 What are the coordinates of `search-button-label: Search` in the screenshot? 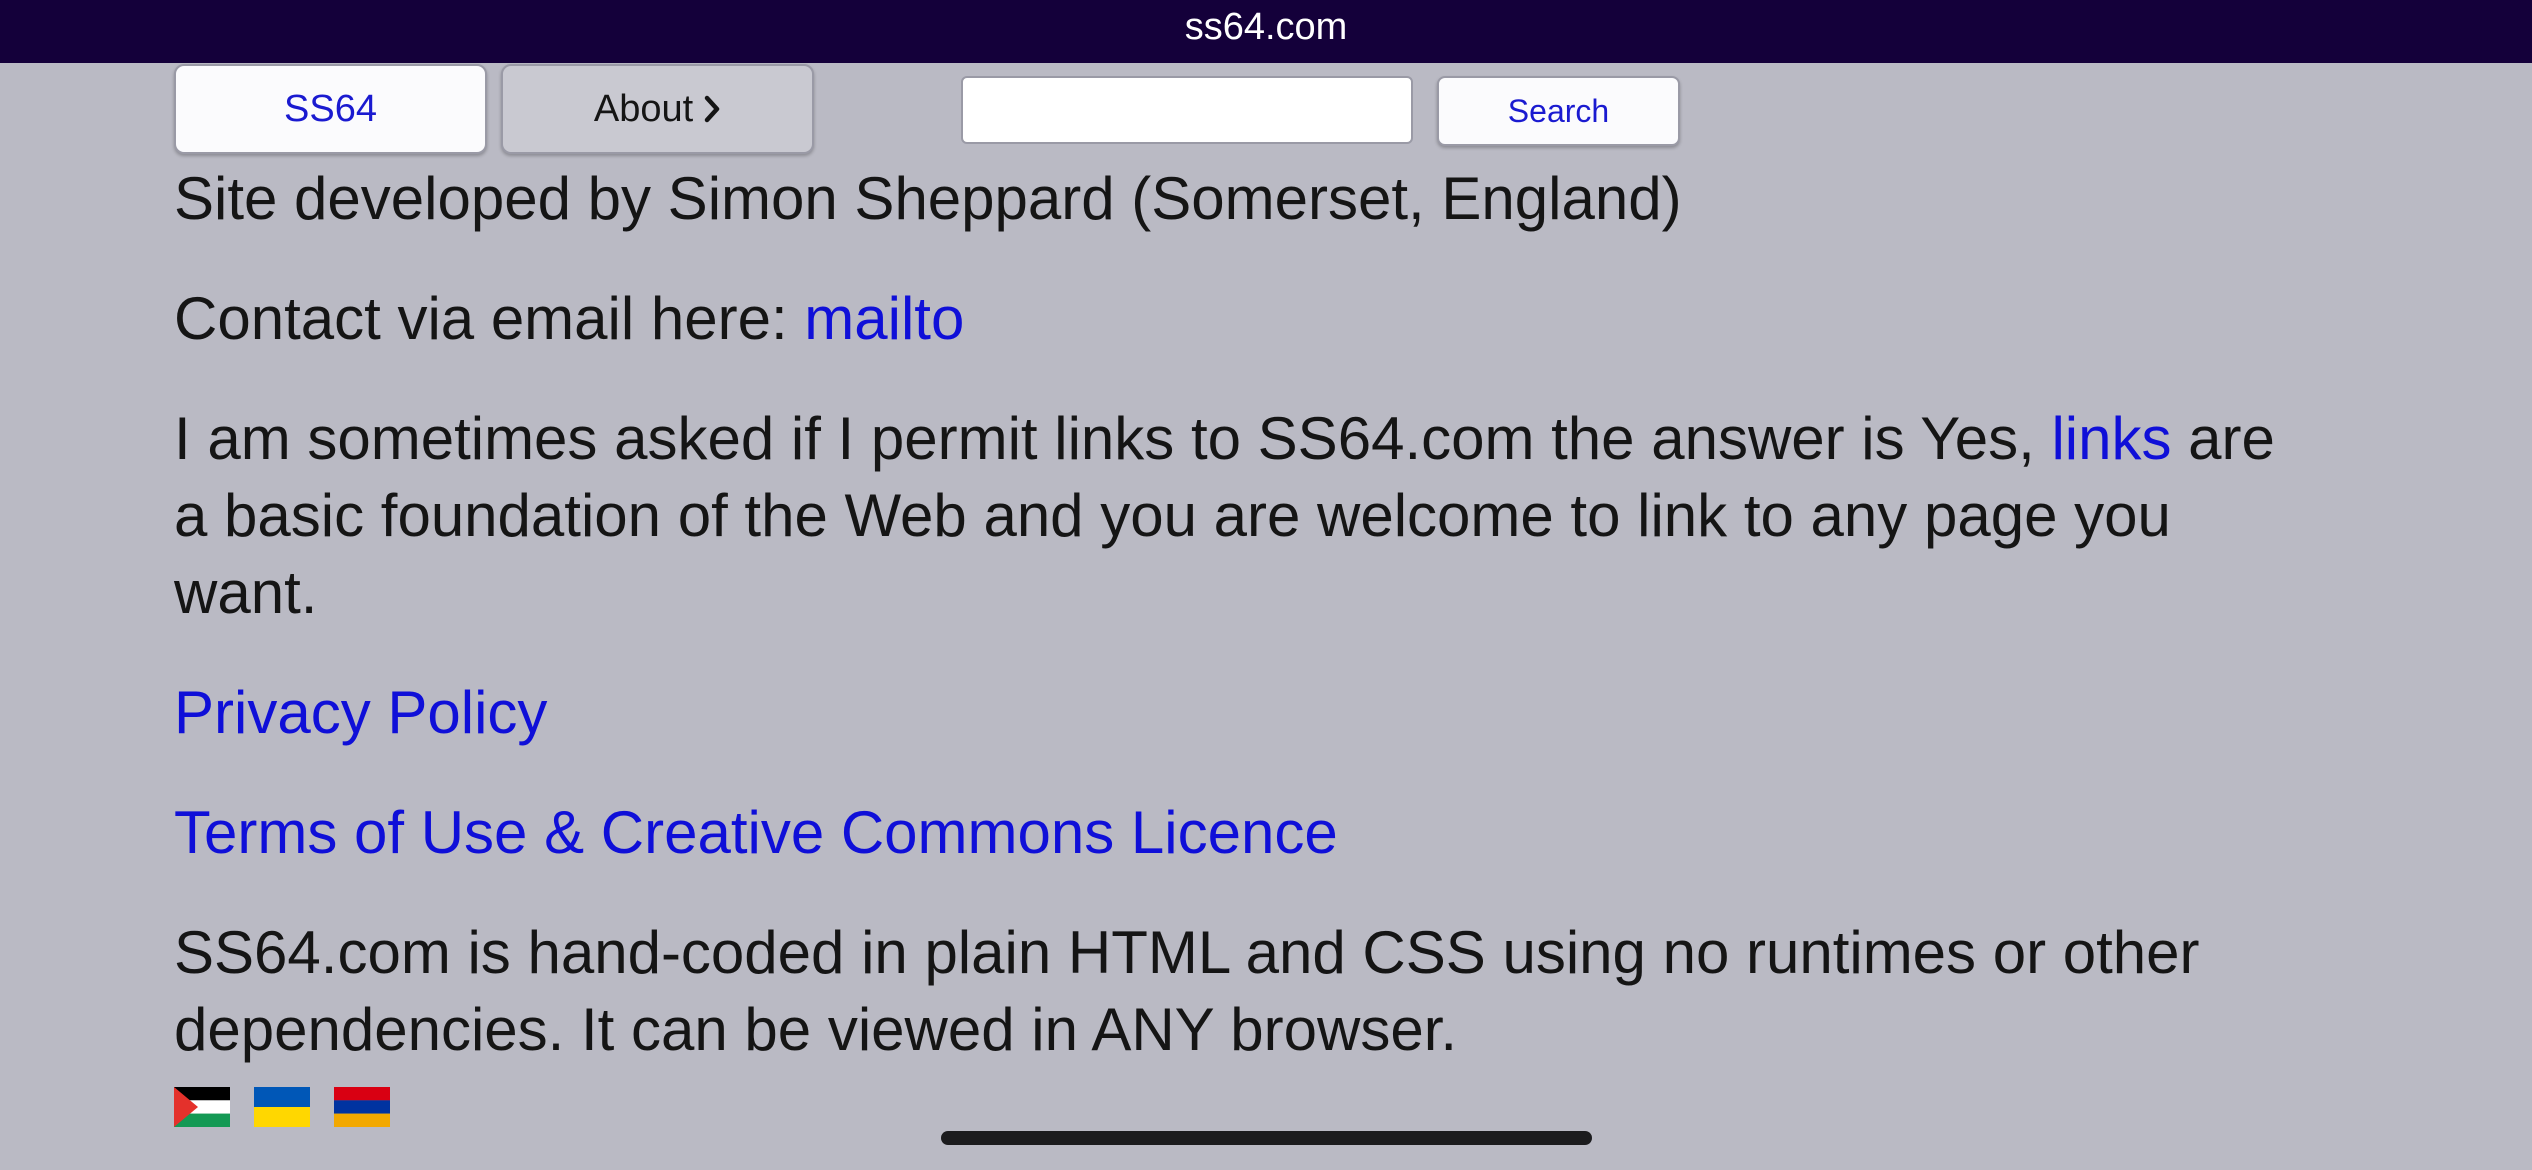 It's located at (1558, 110).